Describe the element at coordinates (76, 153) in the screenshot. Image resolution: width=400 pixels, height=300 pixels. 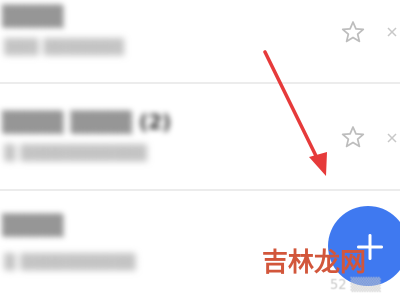
I see `list-item-subtitle: ▒ ▒▒▒▒▒▒▒▒▒▒▒` at that location.